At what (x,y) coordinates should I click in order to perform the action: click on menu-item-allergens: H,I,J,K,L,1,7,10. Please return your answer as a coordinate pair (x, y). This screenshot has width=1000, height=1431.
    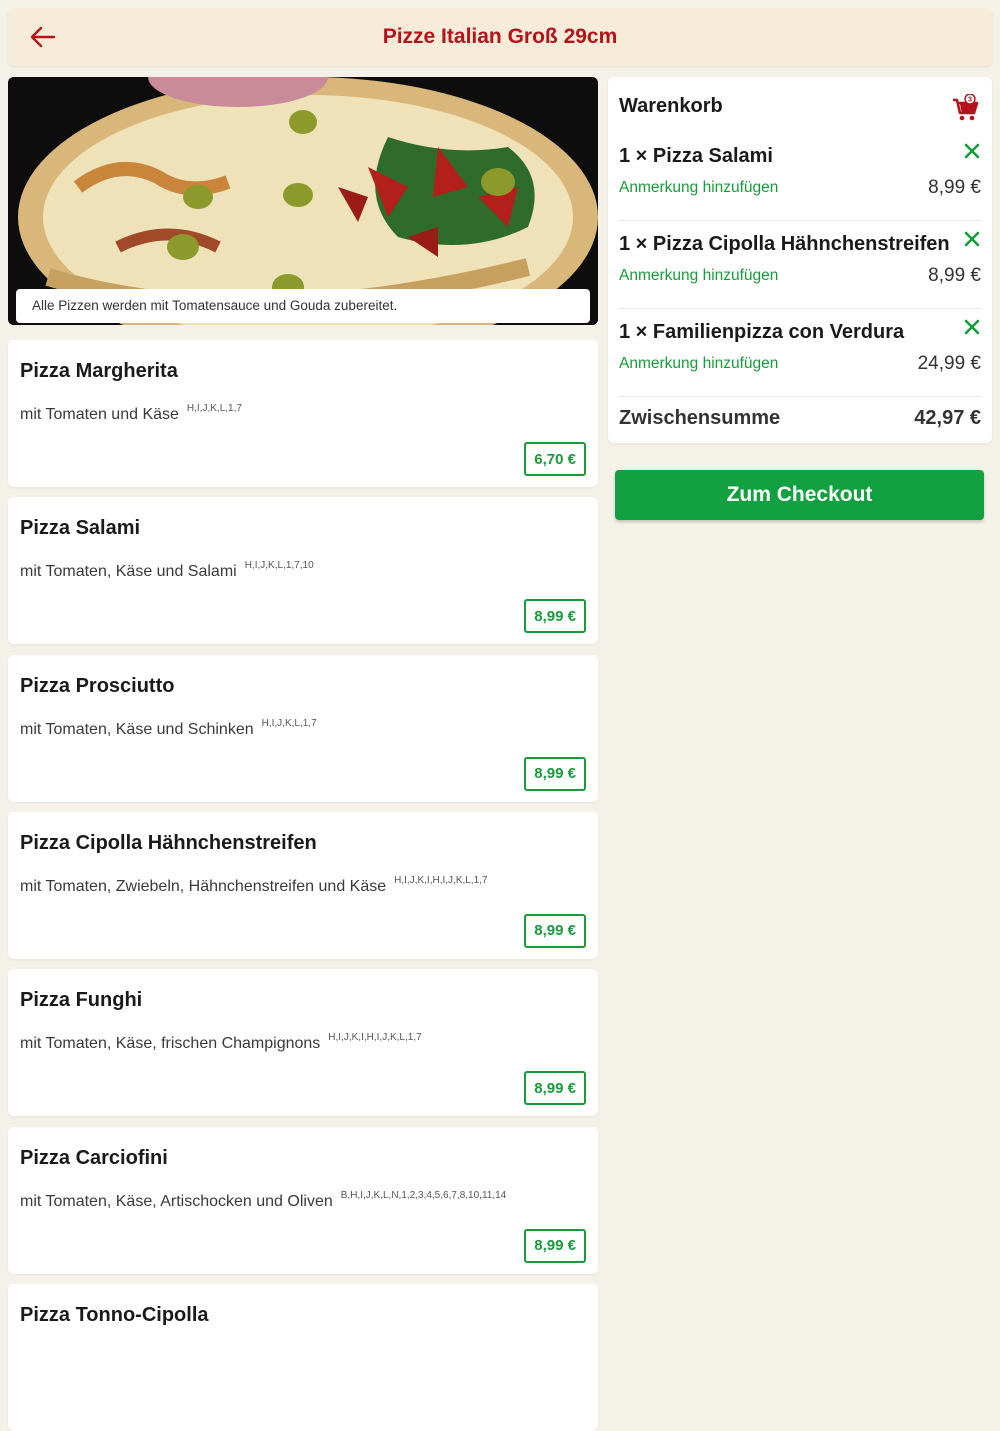
    Looking at the image, I should click on (279, 566).